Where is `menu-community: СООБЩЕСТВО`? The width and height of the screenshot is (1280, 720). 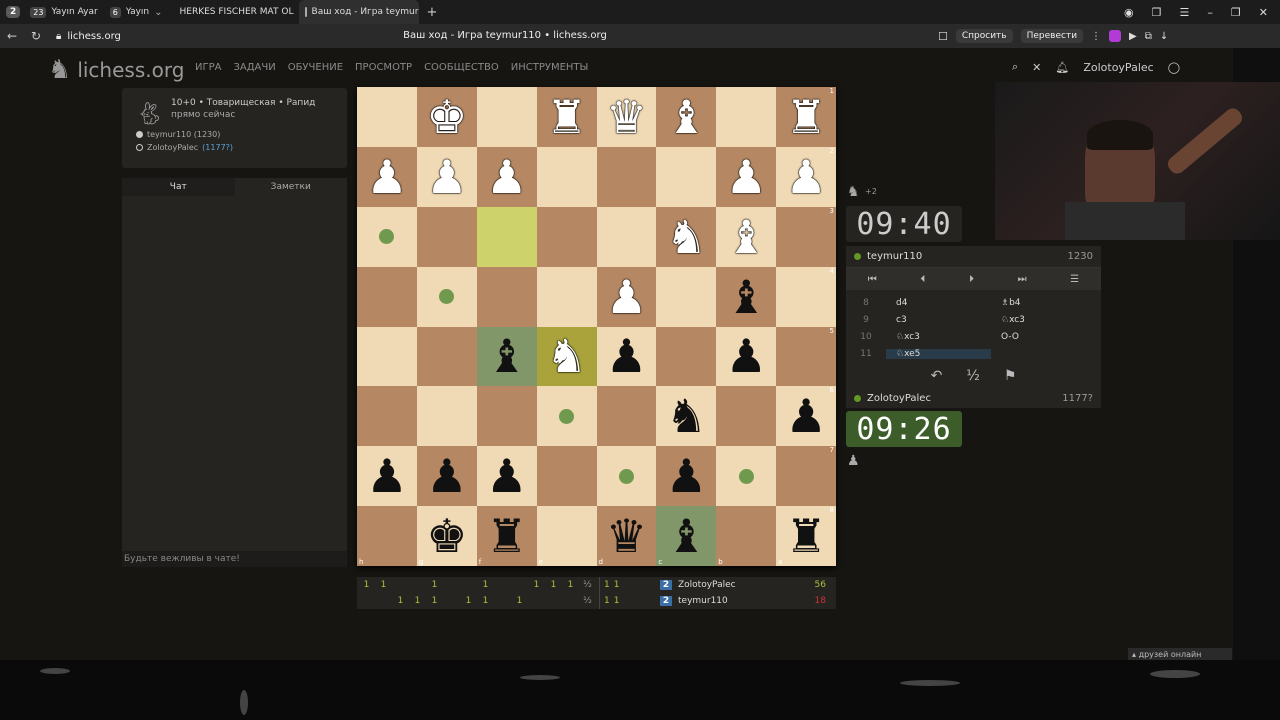 menu-community: СООБЩЕСТВО is located at coordinates (461, 67).